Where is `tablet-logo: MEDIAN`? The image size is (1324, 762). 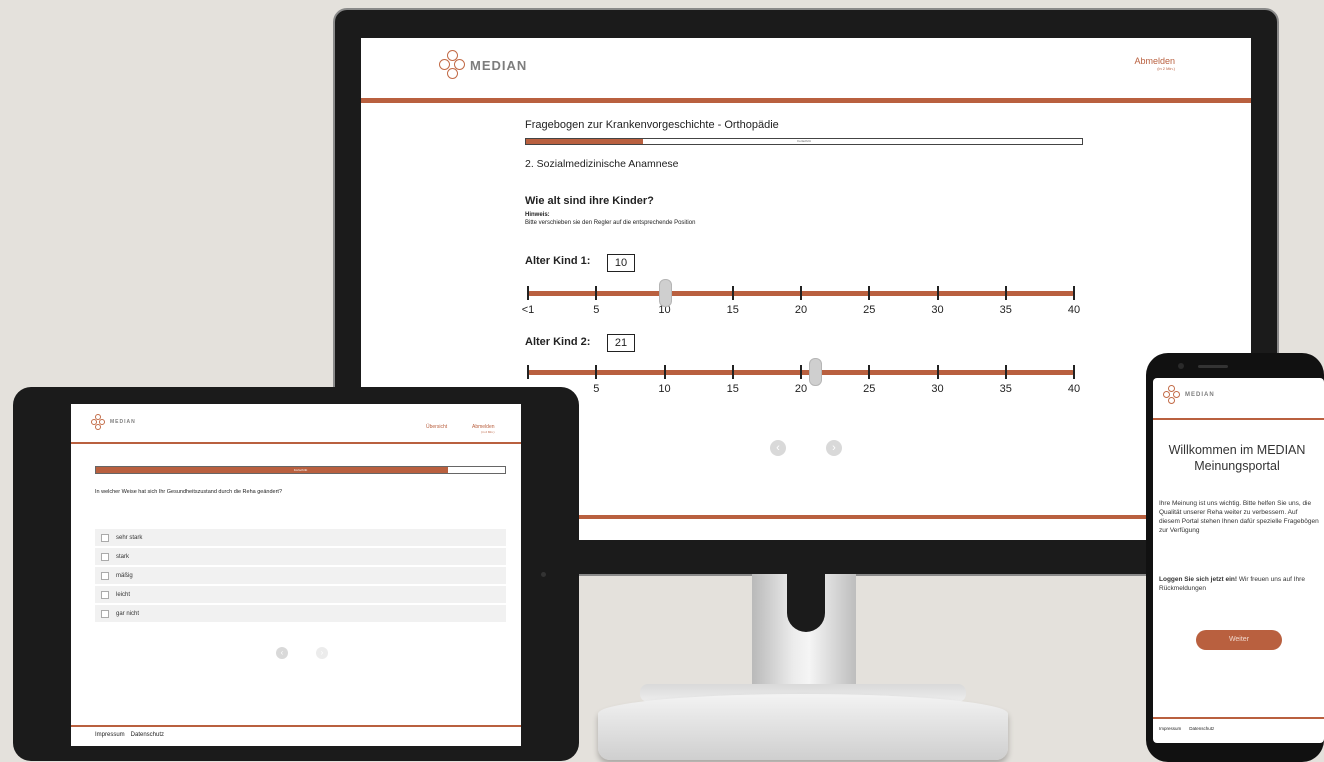
tablet-logo: MEDIAN is located at coordinates (113, 422).